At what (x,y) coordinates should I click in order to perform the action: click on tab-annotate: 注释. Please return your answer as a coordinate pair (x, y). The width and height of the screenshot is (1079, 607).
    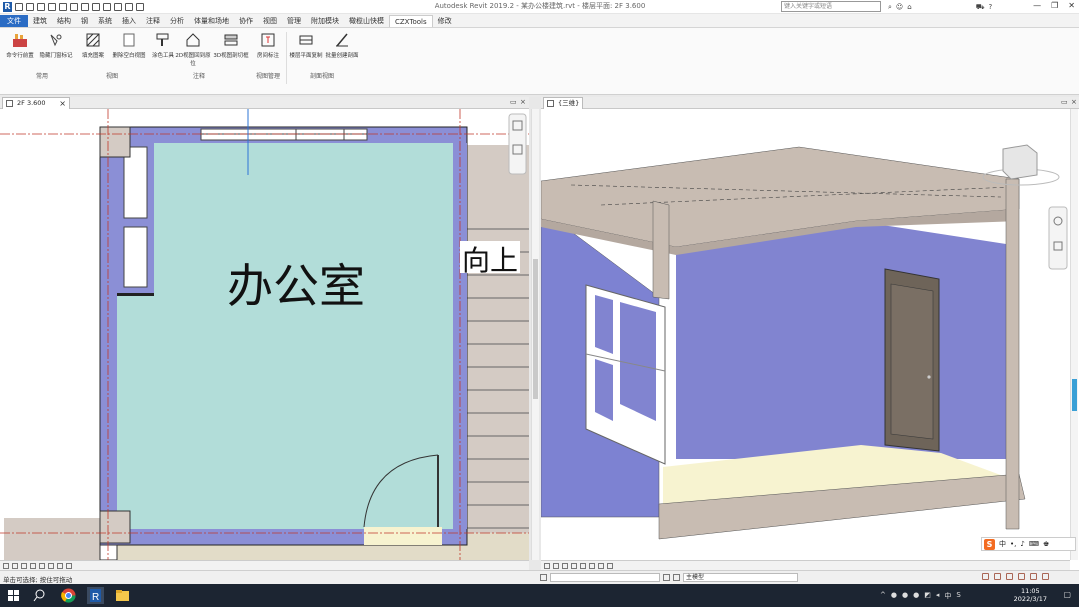
    Looking at the image, I should click on (153, 21).